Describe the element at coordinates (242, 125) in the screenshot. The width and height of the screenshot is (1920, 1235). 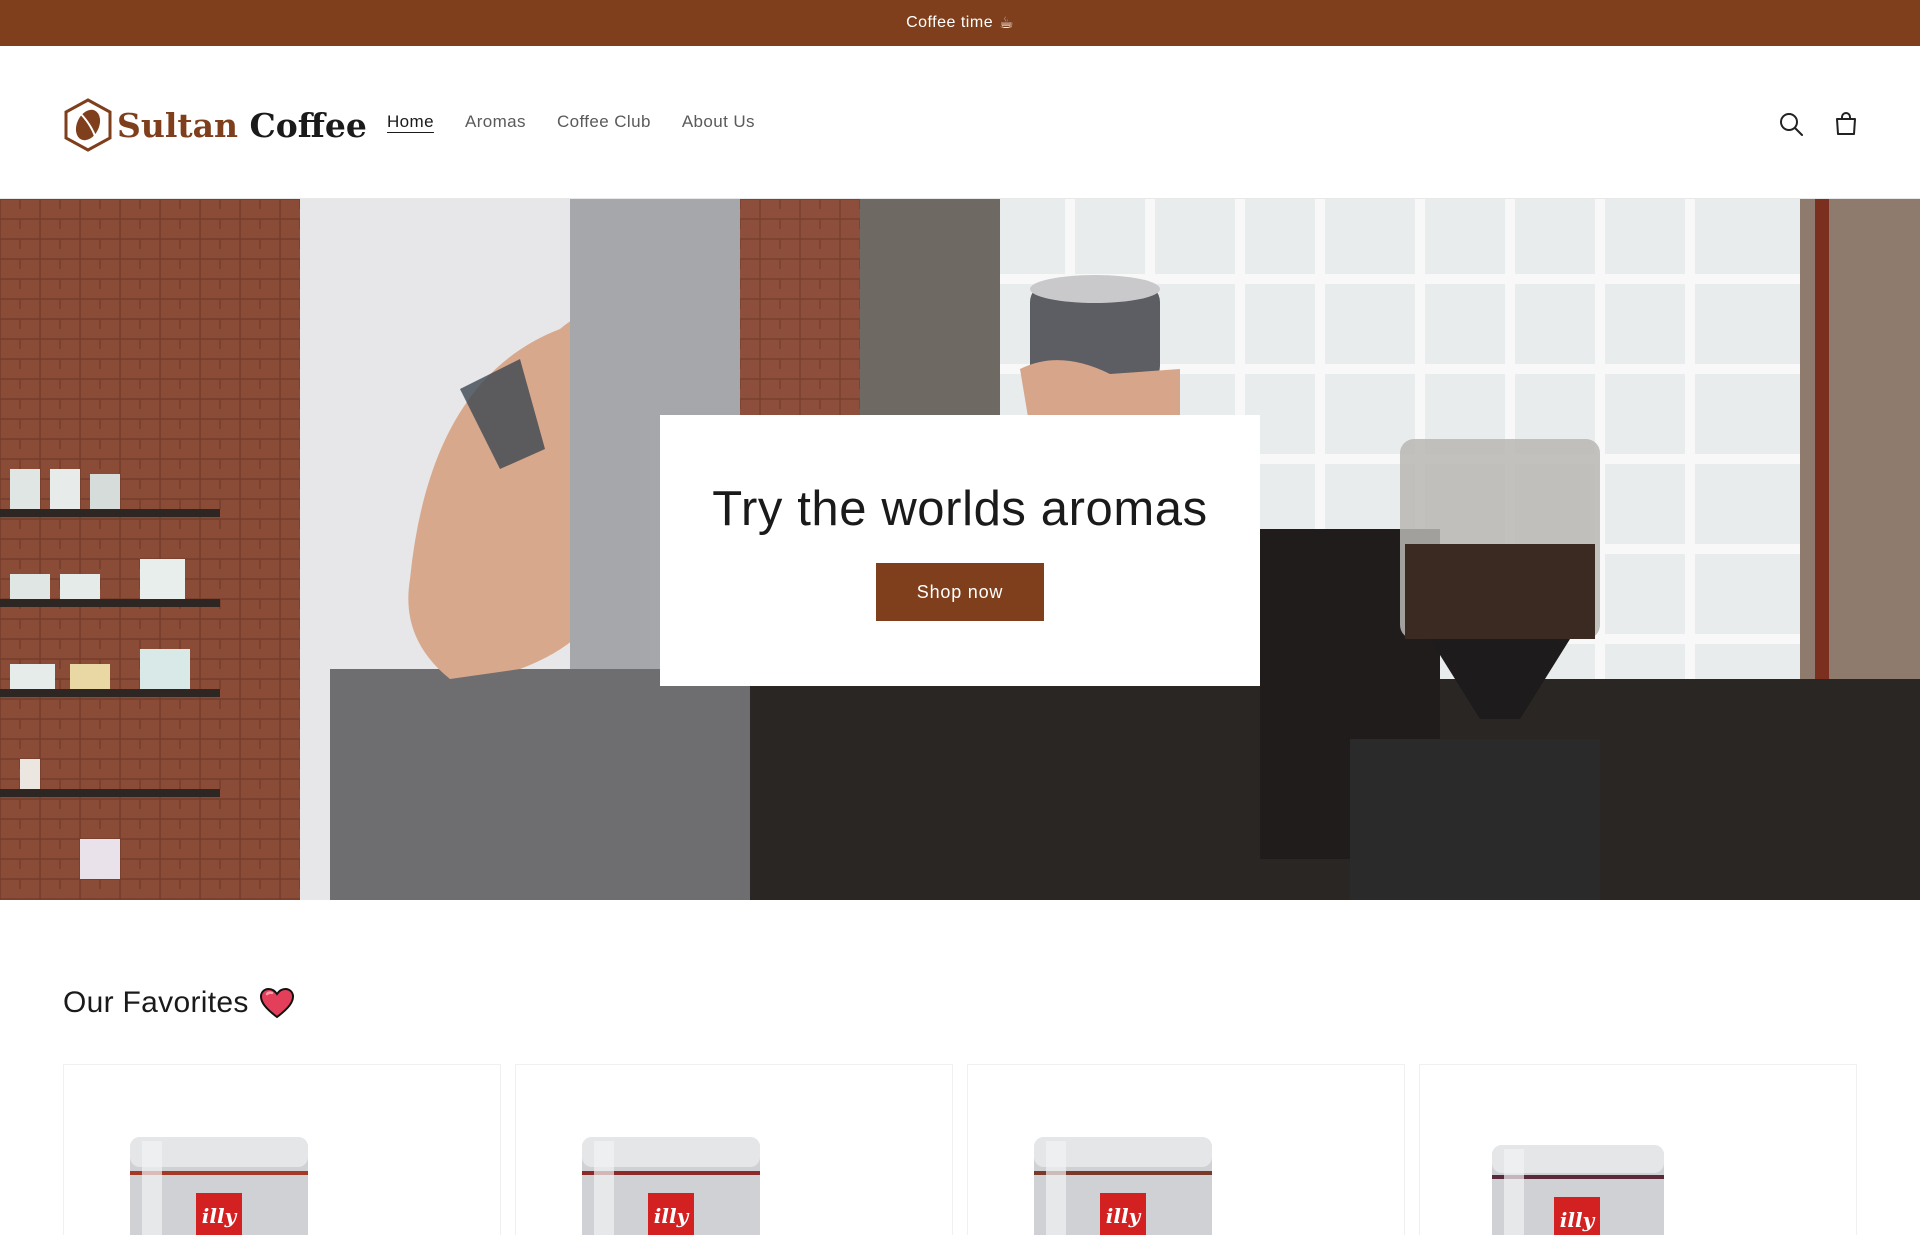
I see `logo-wordmark: Sultan Coffee` at that location.